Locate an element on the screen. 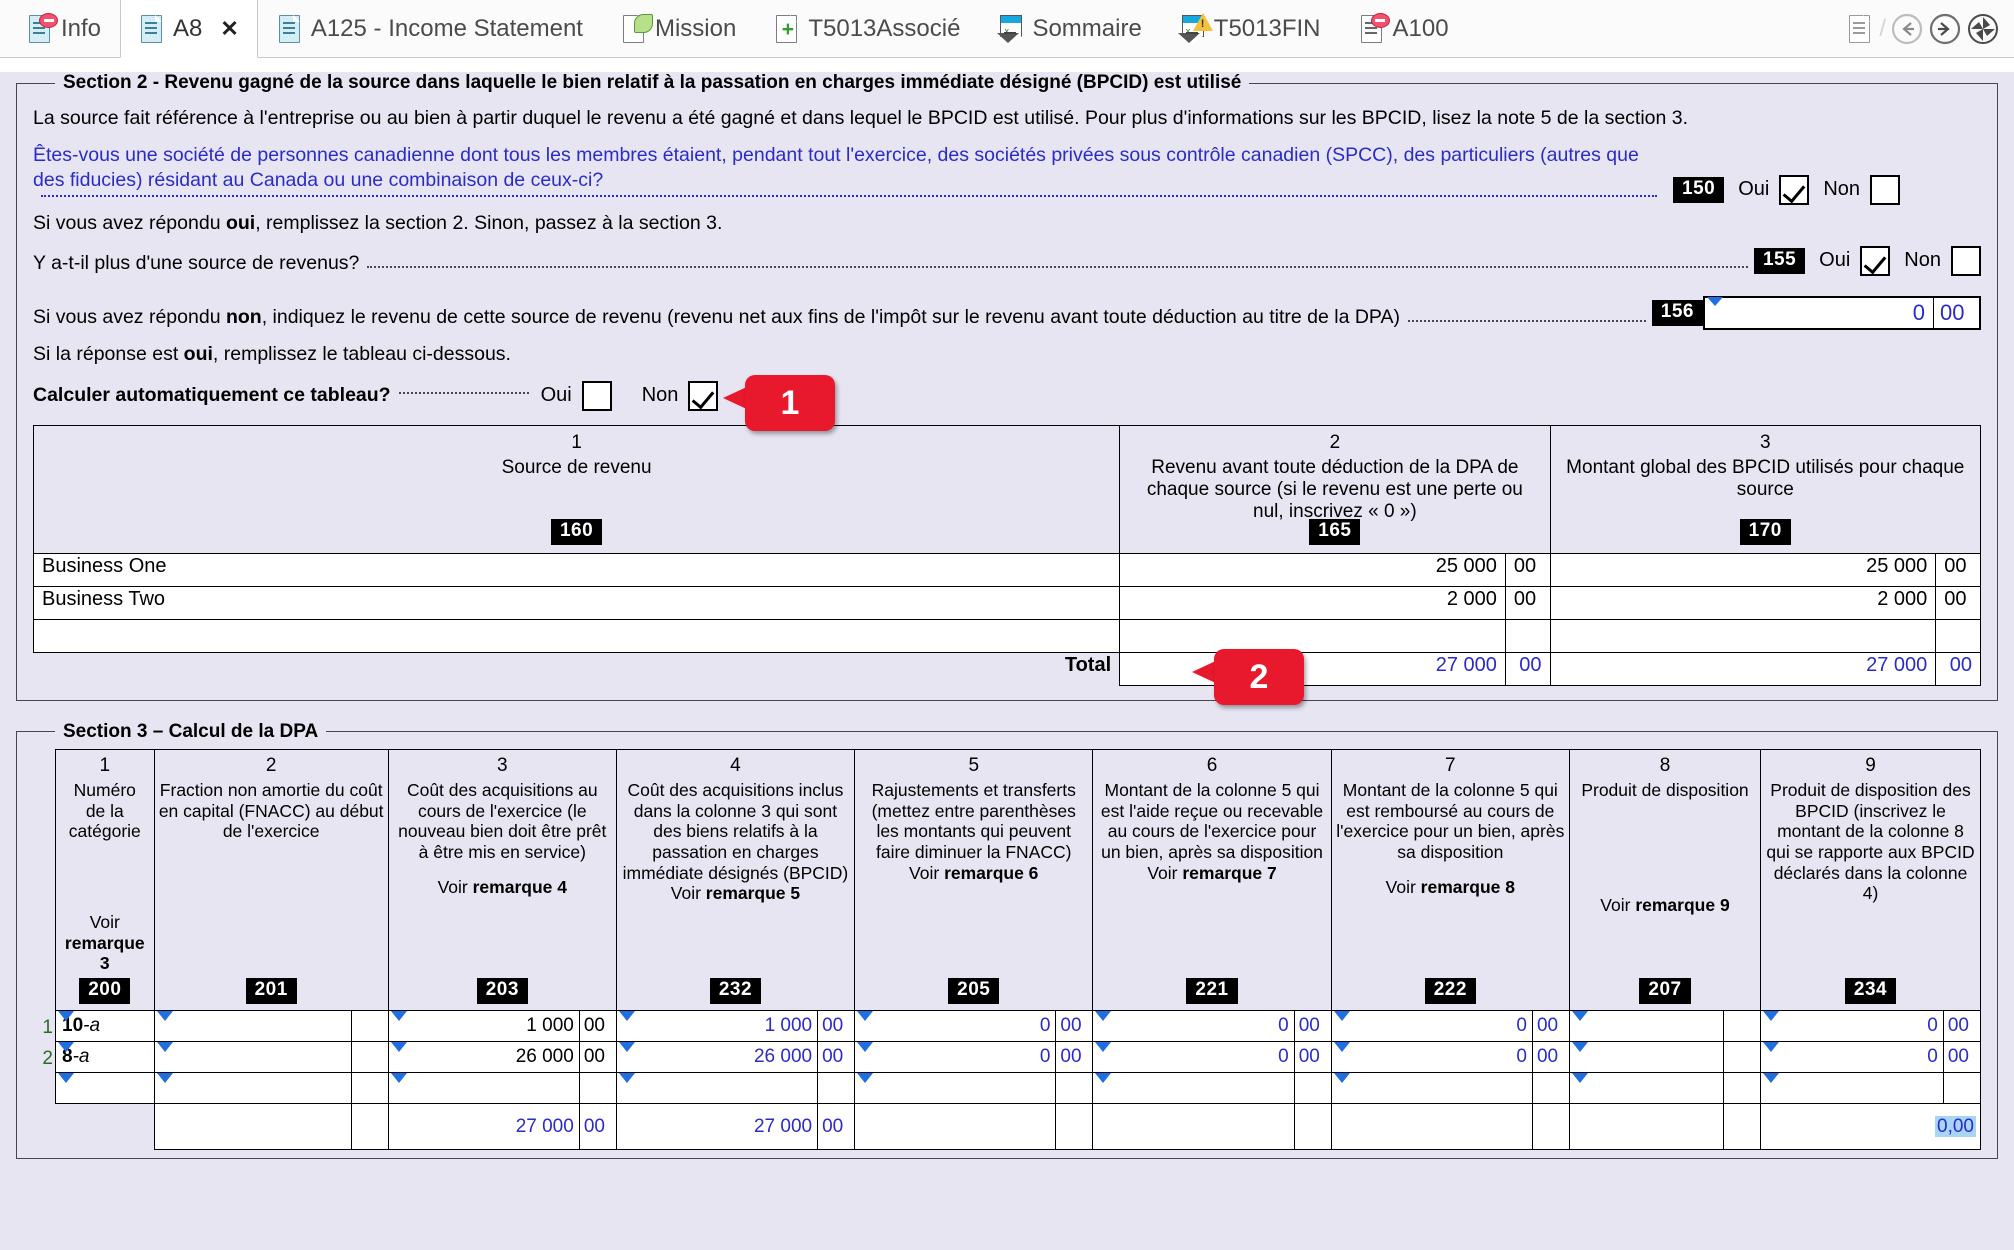  s3-total-blank is located at coordinates (105, 1126).